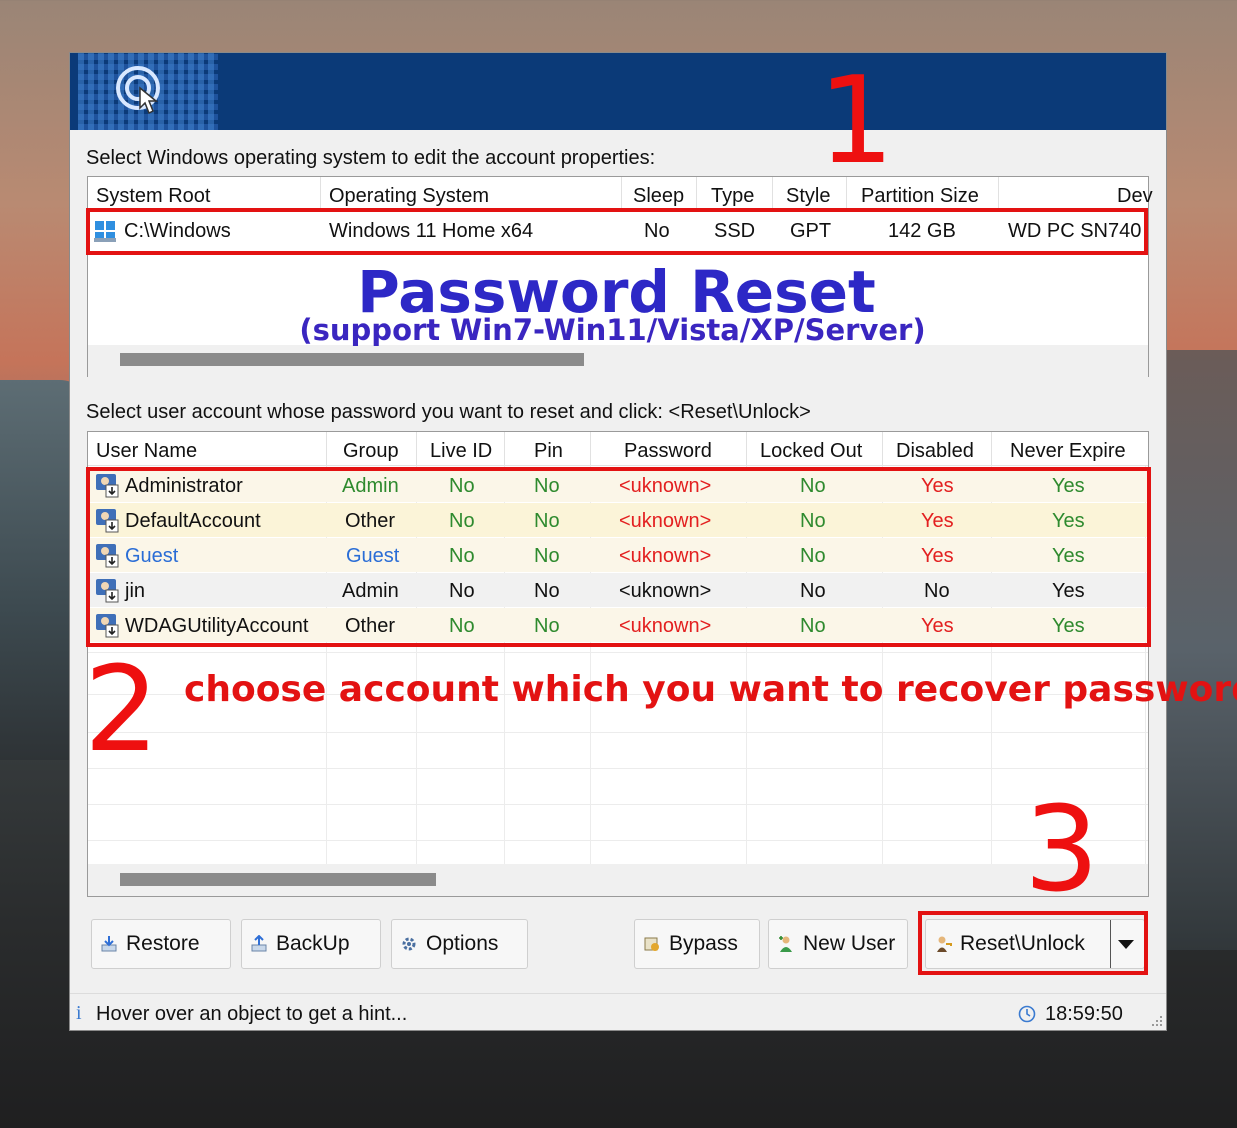  What do you see at coordinates (109, 944) in the screenshot?
I see `restore-icon` at bounding box center [109, 944].